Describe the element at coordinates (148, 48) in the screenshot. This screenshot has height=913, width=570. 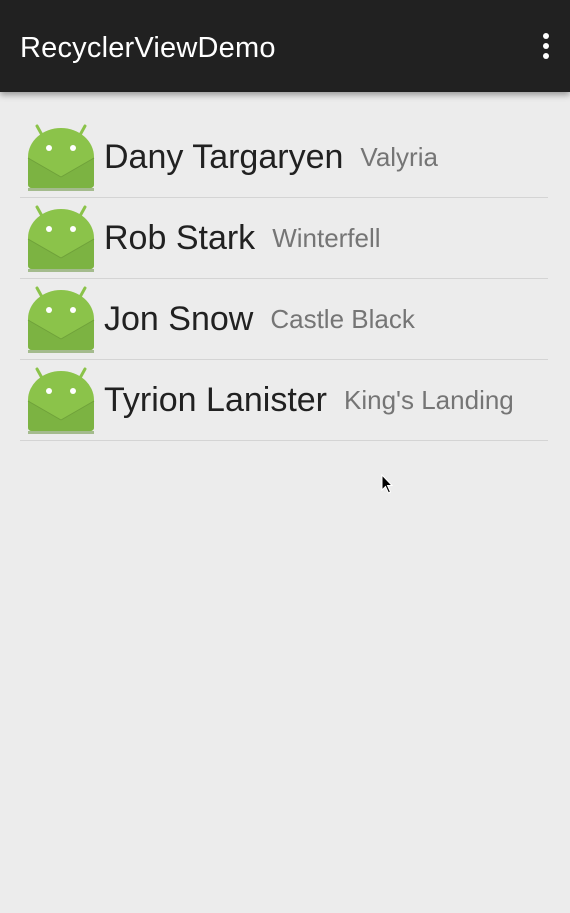
I see `app-title: RecyclerViewDemo` at that location.